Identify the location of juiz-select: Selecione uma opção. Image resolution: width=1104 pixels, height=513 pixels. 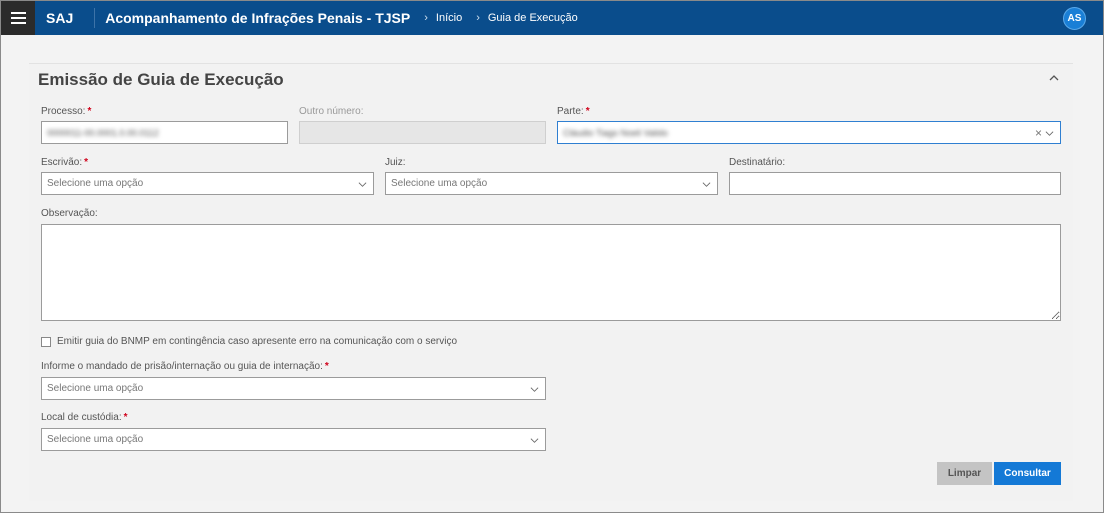
(551, 183).